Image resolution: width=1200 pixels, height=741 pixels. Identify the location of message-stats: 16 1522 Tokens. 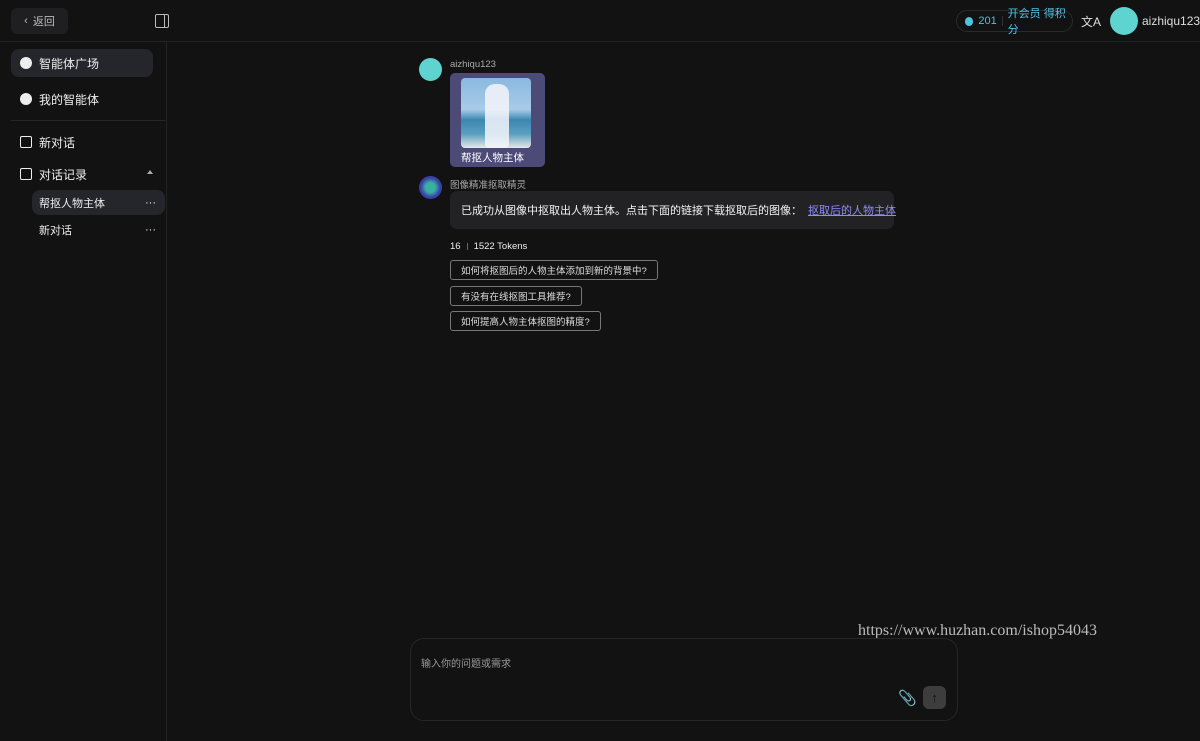
(489, 246).